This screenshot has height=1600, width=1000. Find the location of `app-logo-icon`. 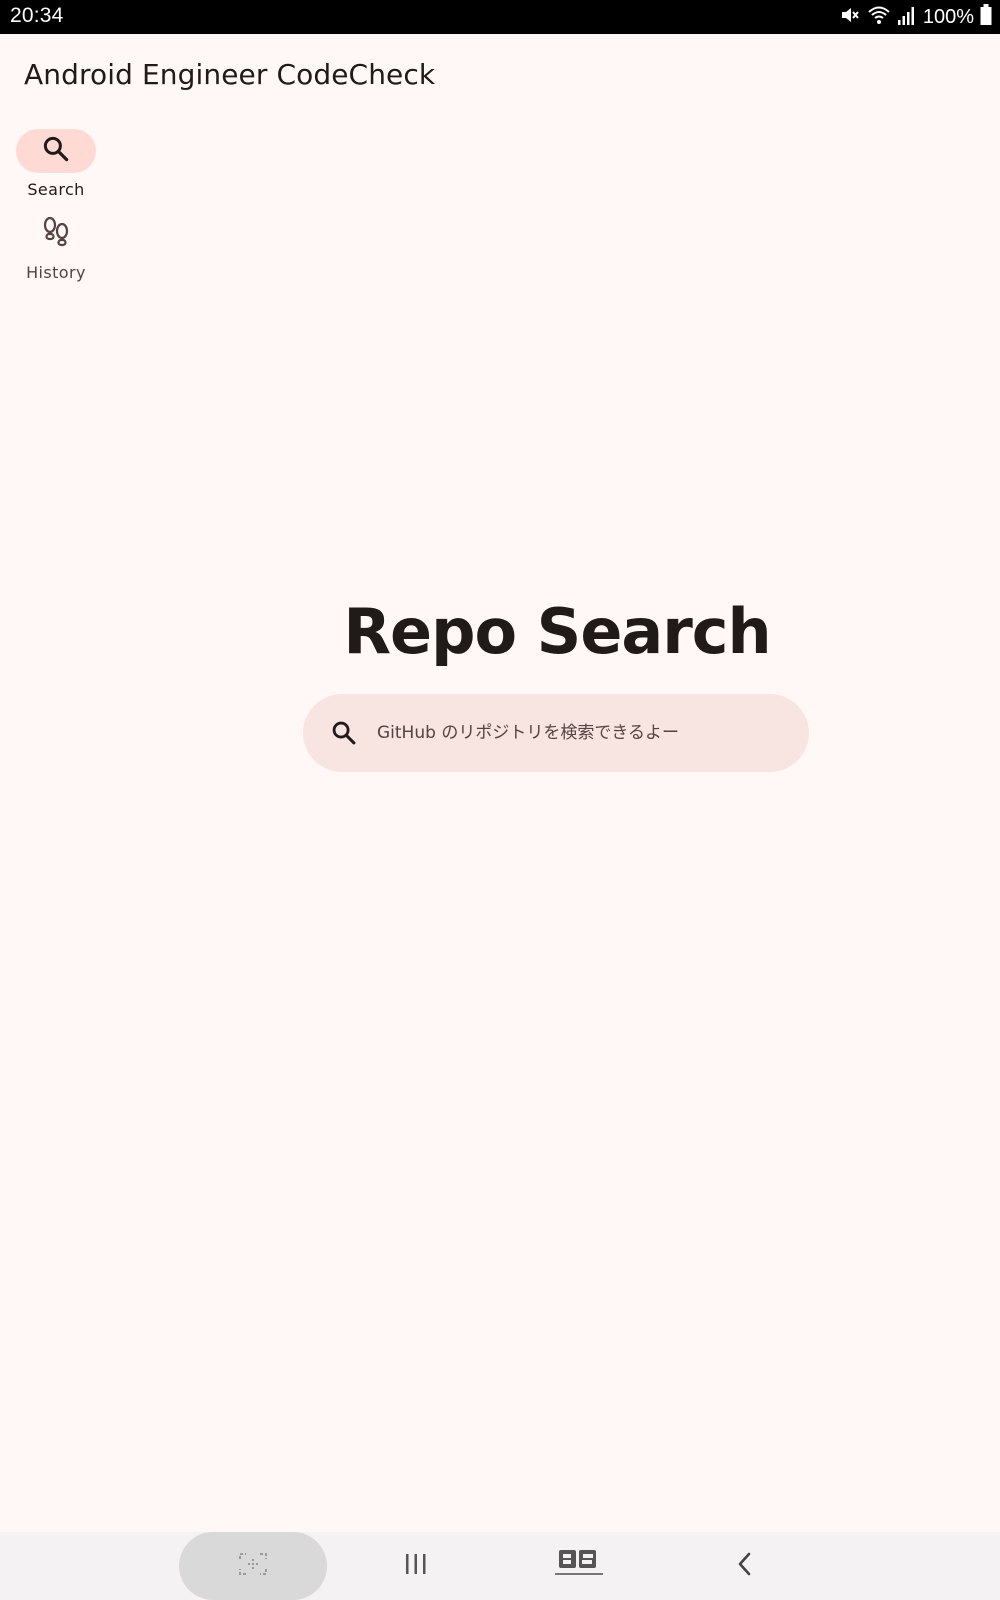

app-logo-icon is located at coordinates (579, 1566).